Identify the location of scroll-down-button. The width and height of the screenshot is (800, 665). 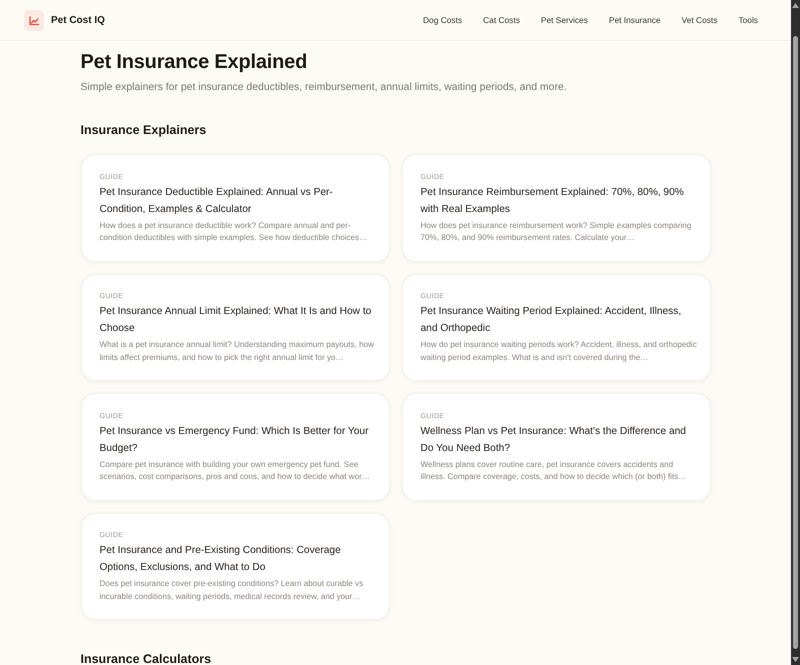
(795, 659).